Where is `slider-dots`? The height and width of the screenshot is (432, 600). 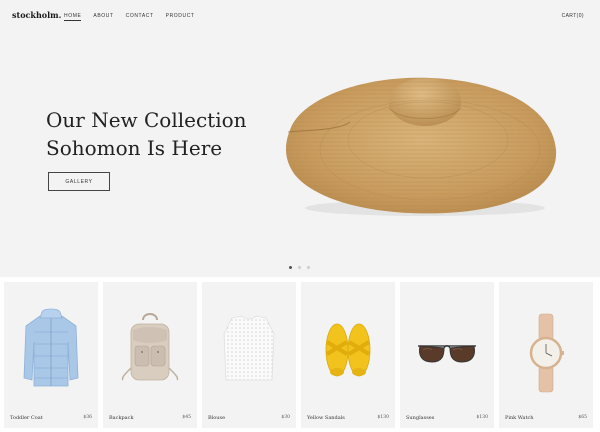 slider-dots is located at coordinates (302, 267).